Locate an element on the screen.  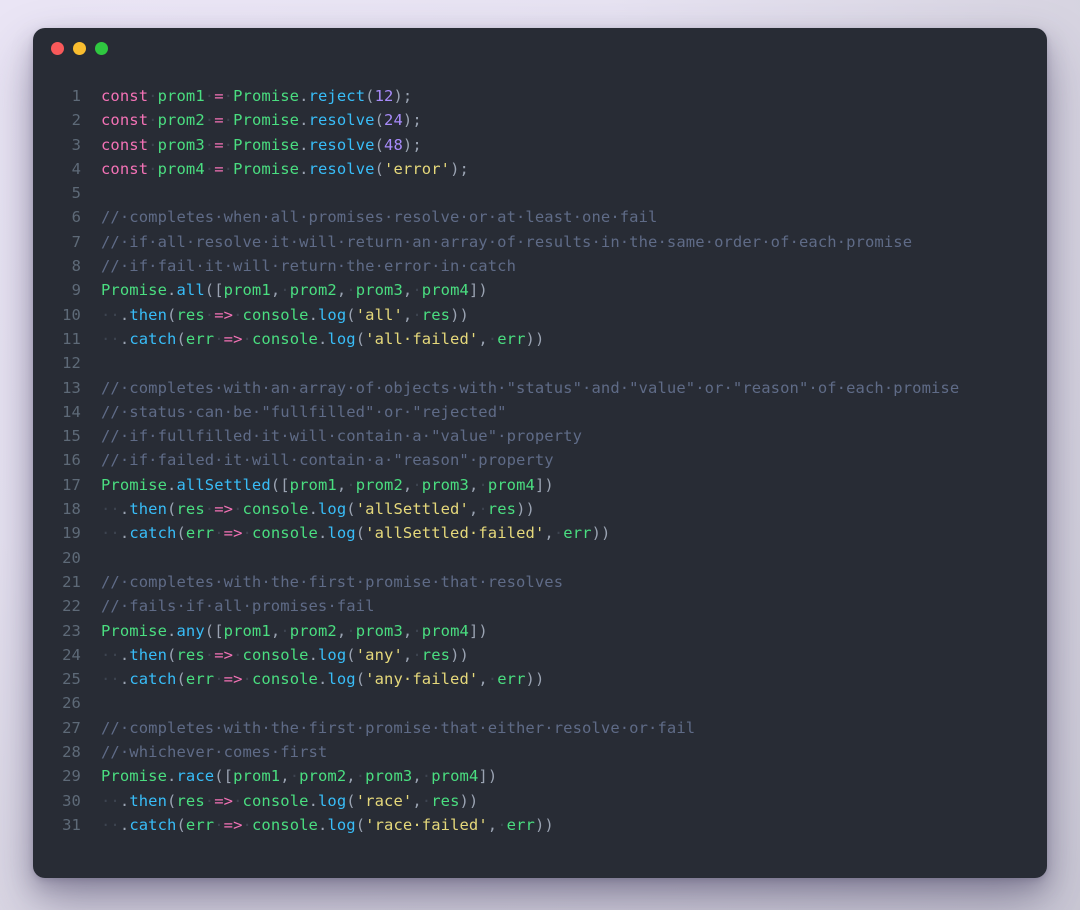
line-number: 15 is located at coordinates (71, 436).